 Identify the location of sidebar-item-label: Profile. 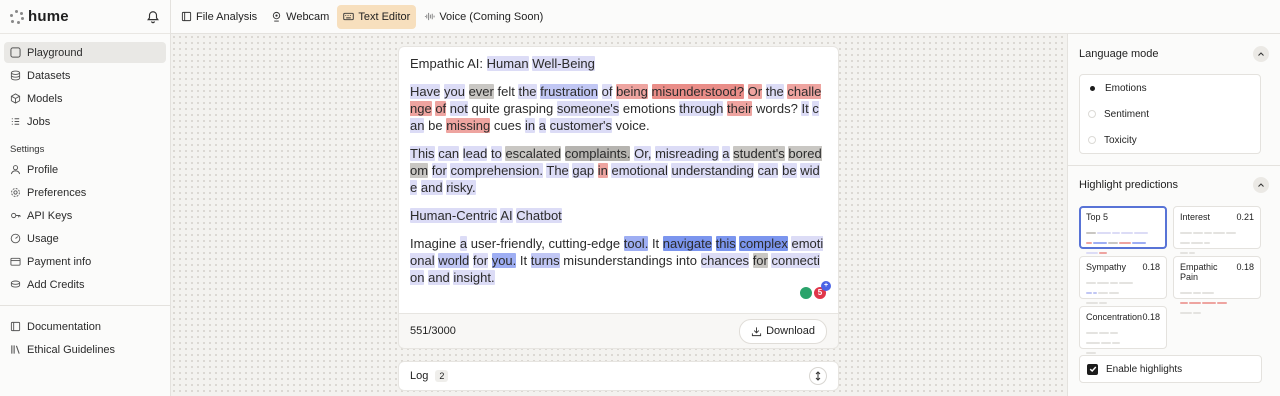
(43, 169).